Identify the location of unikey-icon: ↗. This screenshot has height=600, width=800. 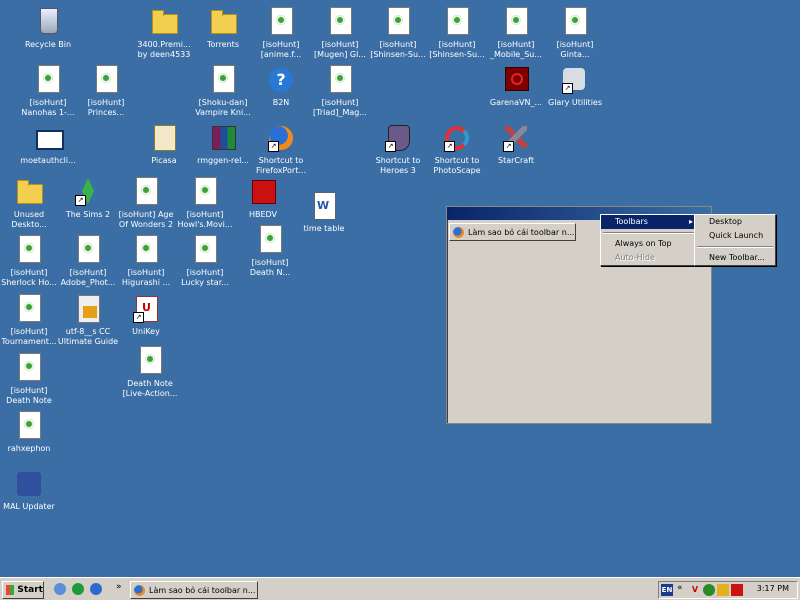
(146, 309).